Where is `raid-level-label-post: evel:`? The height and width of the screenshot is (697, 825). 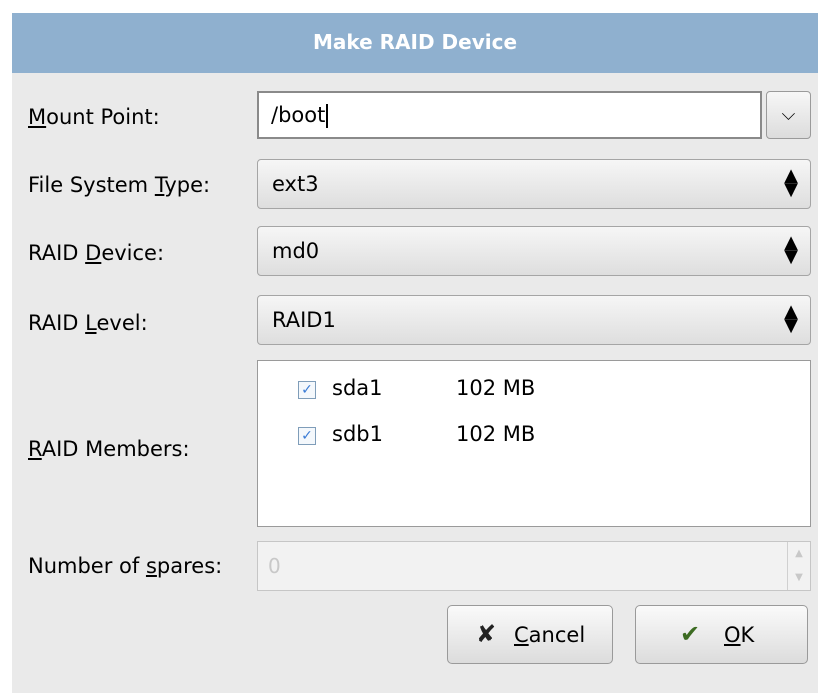 raid-level-label-post: evel: is located at coordinates (122, 323).